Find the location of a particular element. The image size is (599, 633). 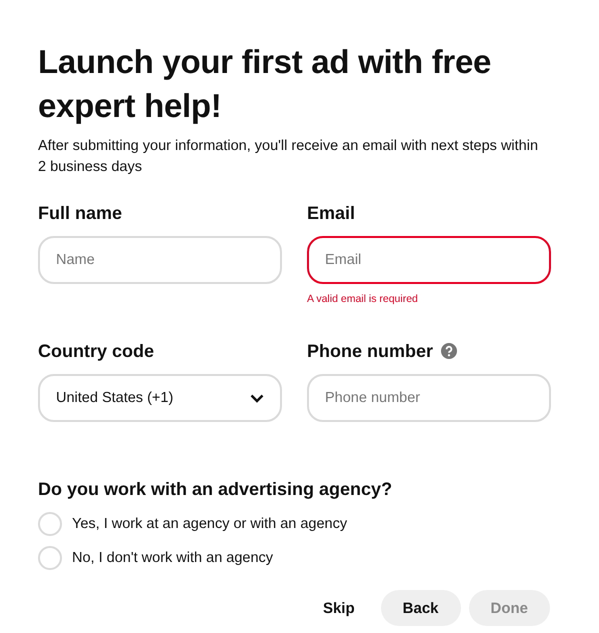

option-label: Yes, I work at an agency or with an agency is located at coordinates (210, 524).